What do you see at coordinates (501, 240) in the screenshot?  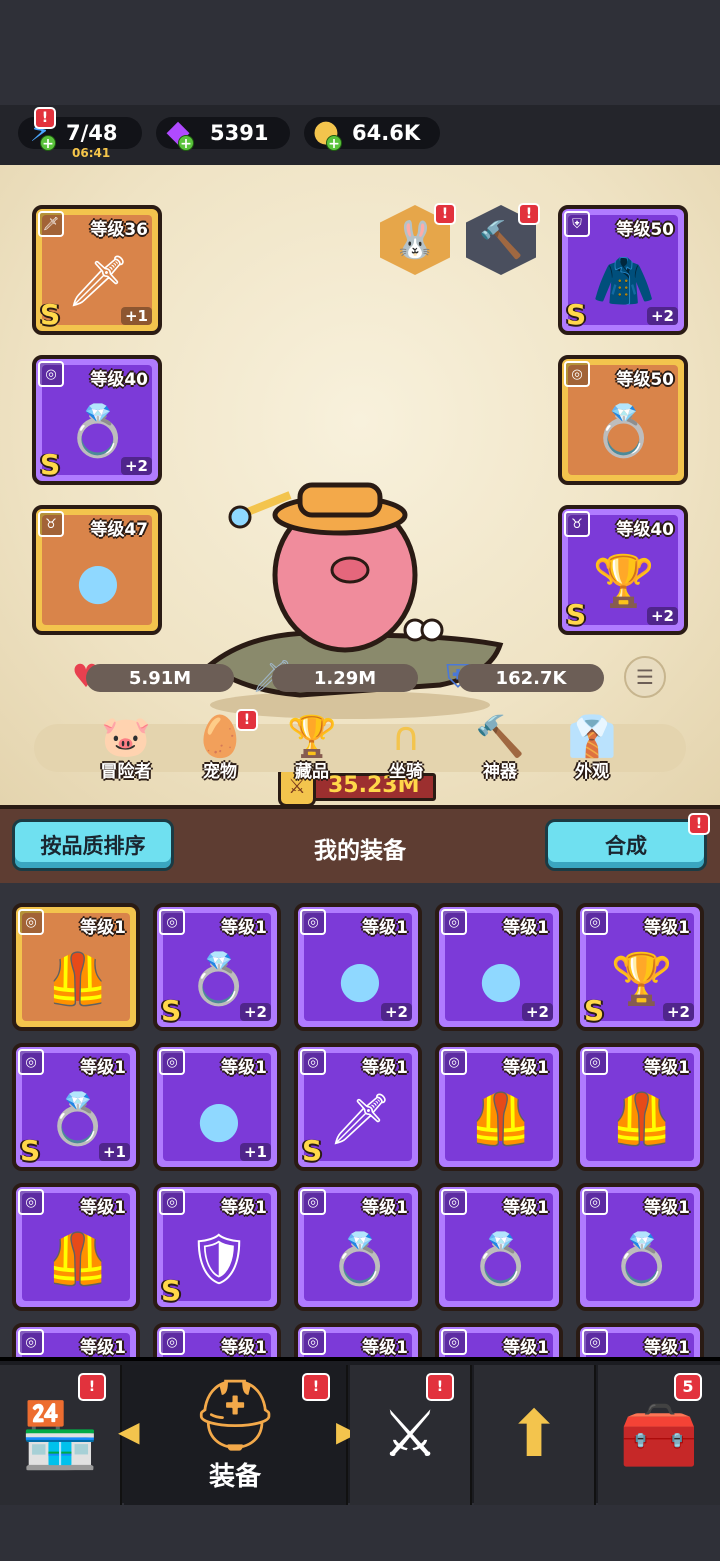 I see `artifact-icon: 🔨` at bounding box center [501, 240].